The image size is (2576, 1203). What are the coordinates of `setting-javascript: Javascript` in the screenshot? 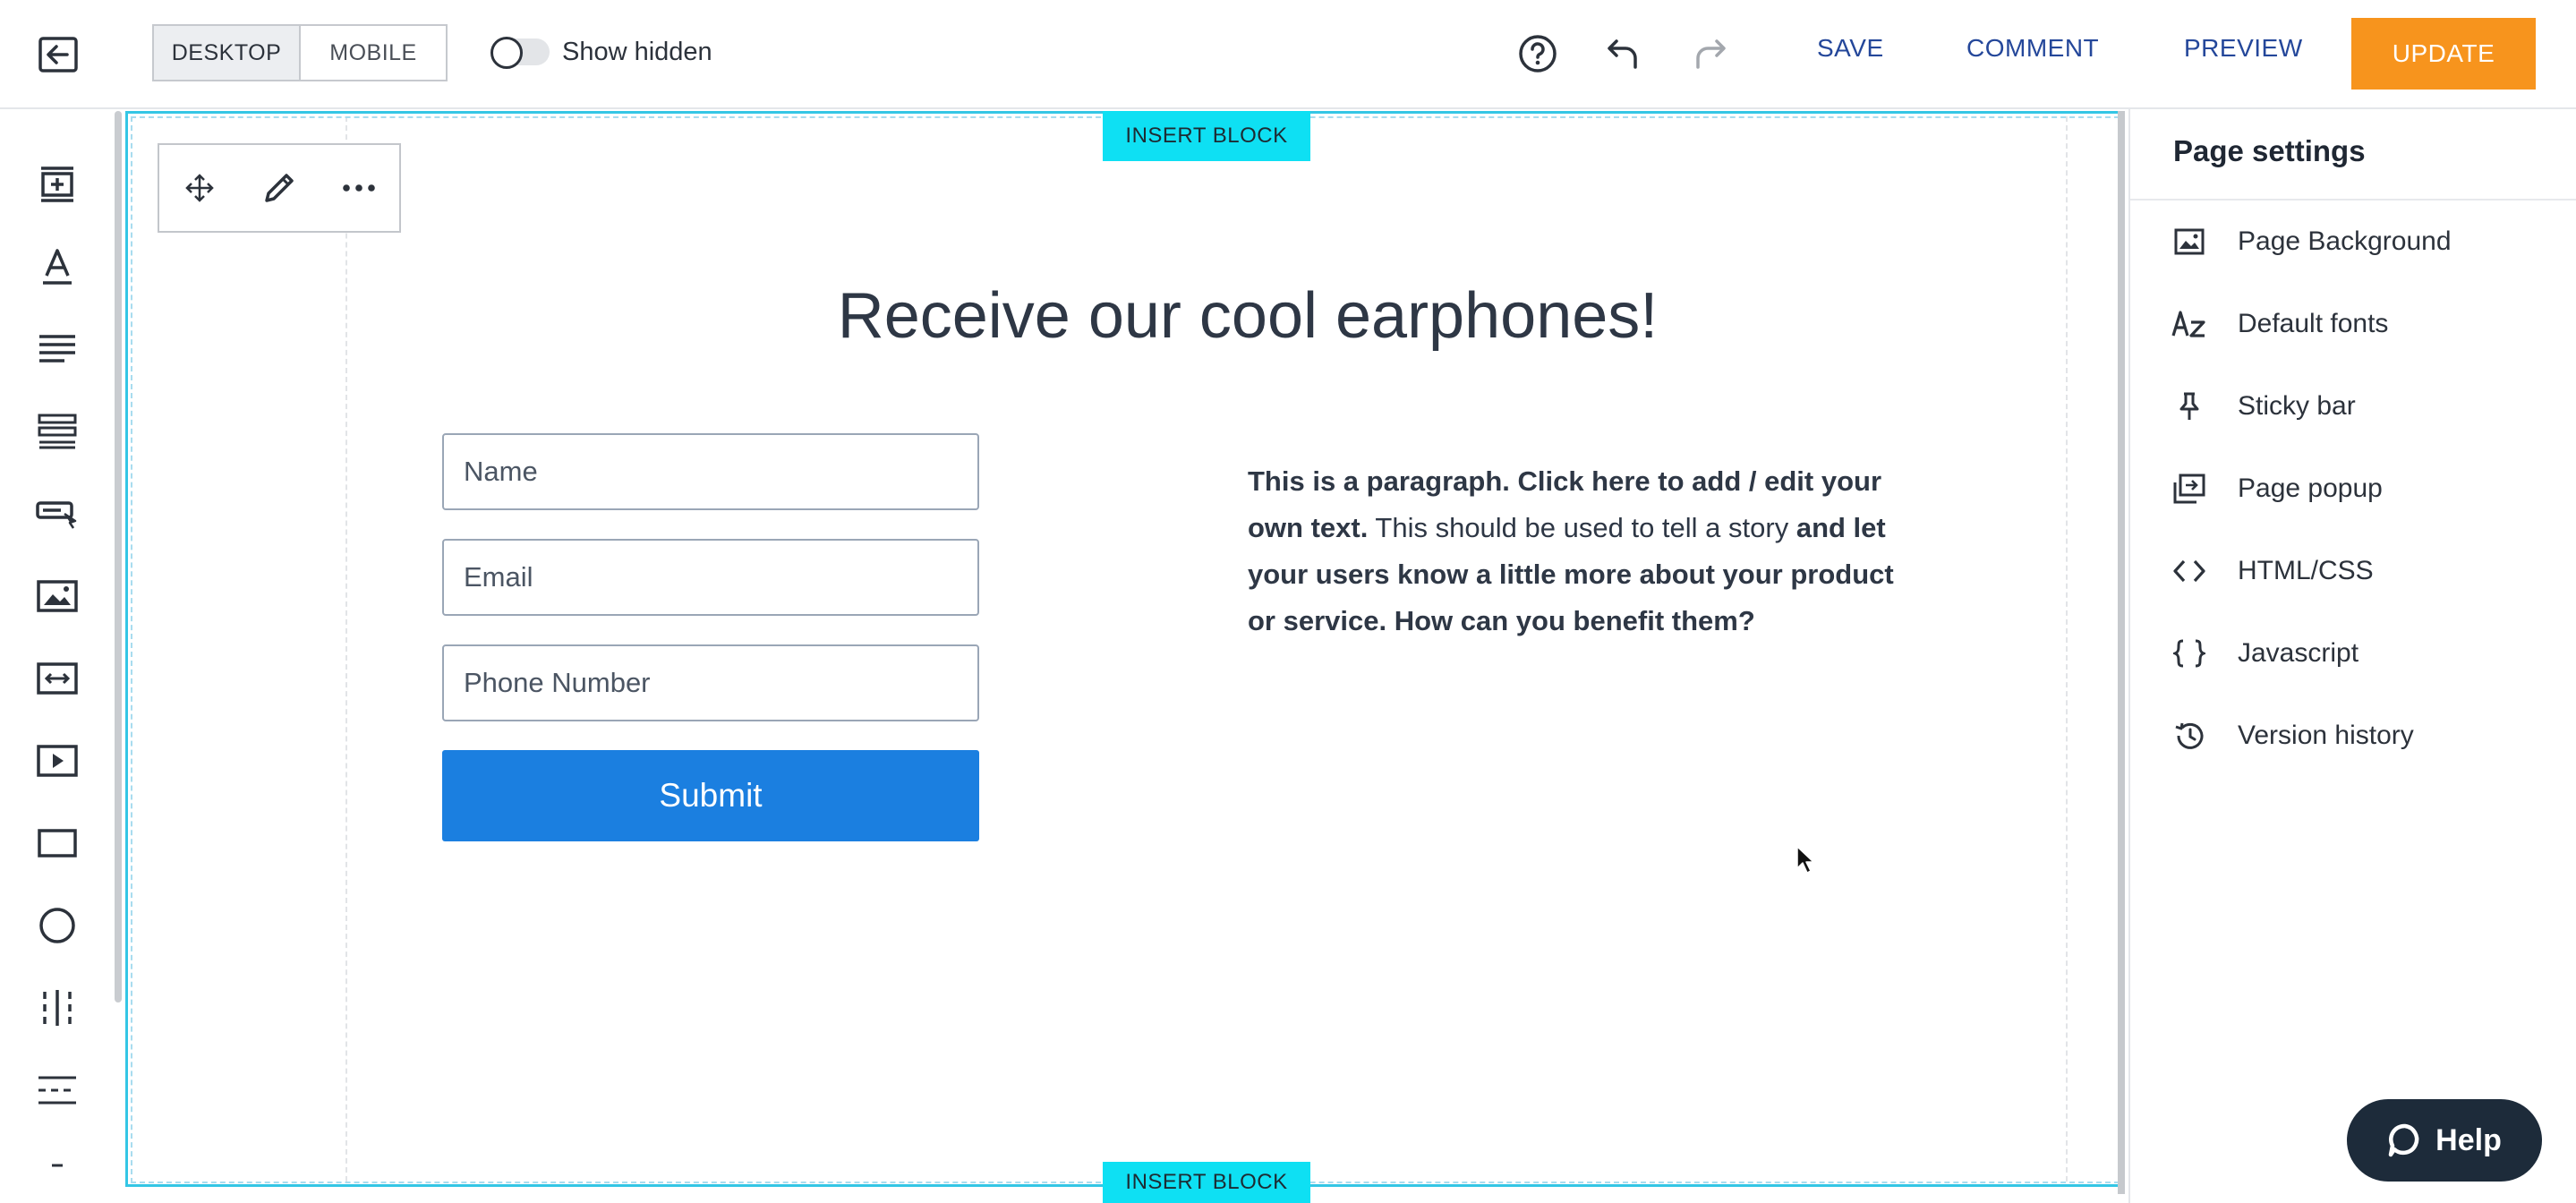 It's located at (2262, 653).